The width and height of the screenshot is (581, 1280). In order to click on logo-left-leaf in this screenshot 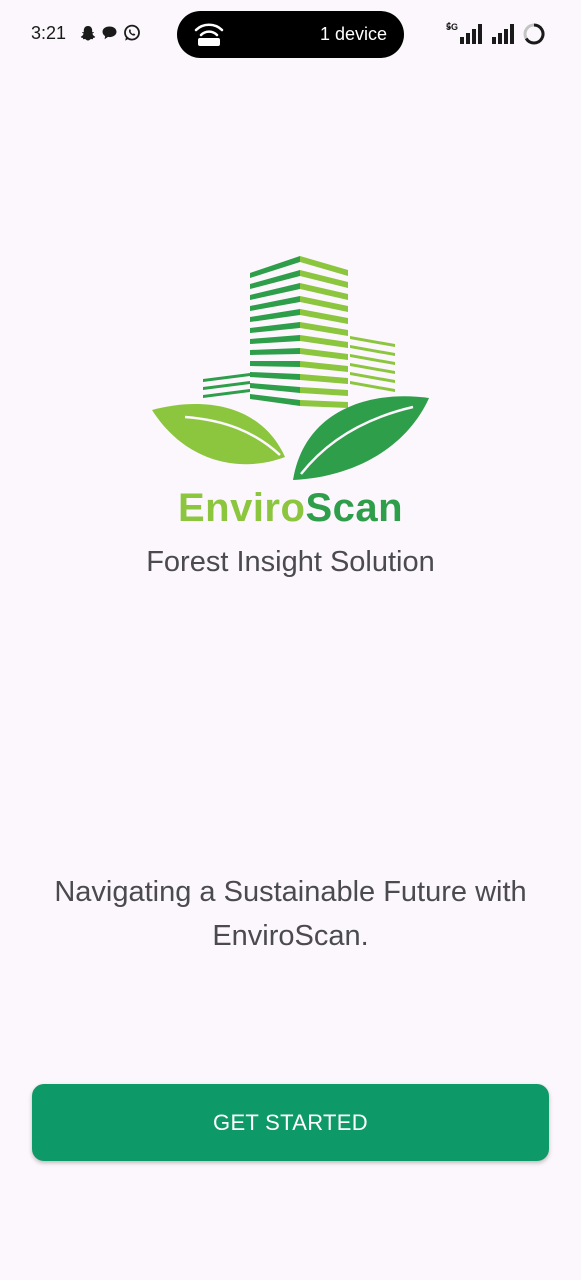, I will do `click(218, 434)`.